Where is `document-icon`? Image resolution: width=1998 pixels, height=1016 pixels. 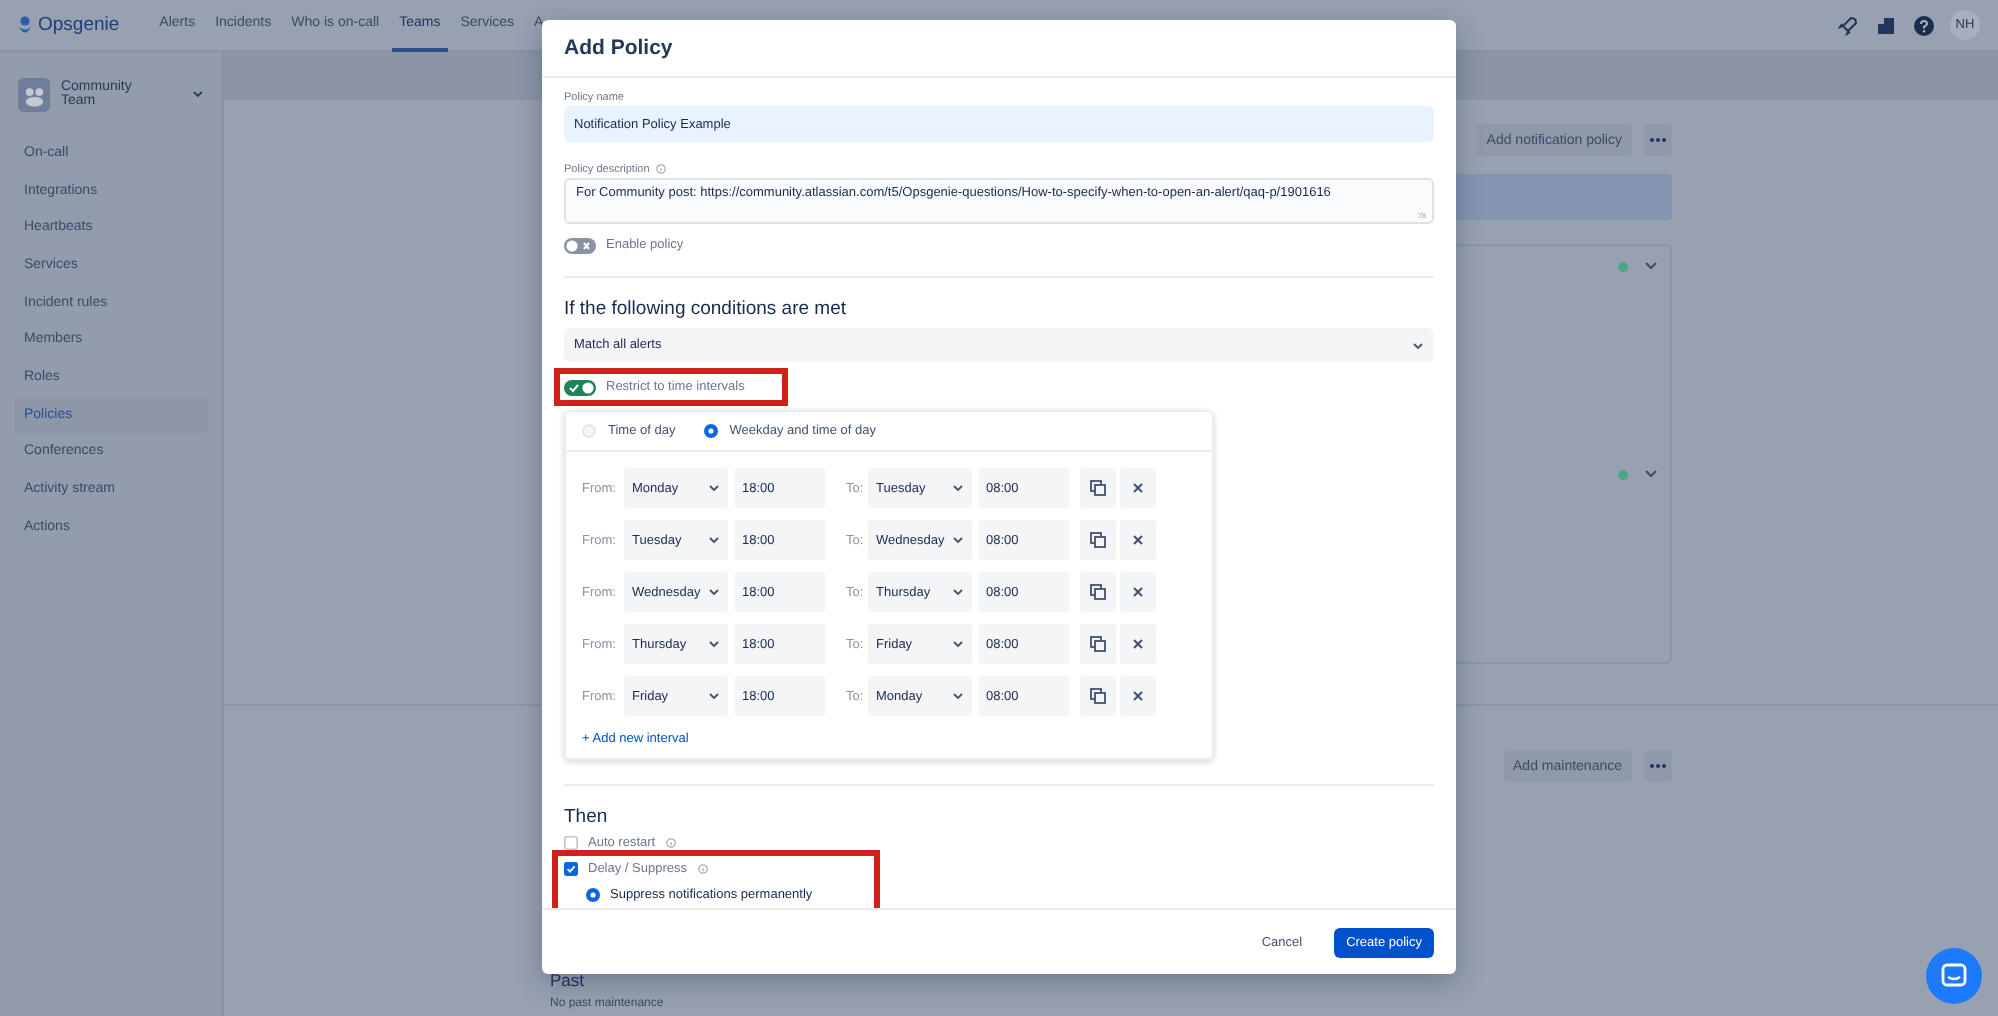 document-icon is located at coordinates (1886, 25).